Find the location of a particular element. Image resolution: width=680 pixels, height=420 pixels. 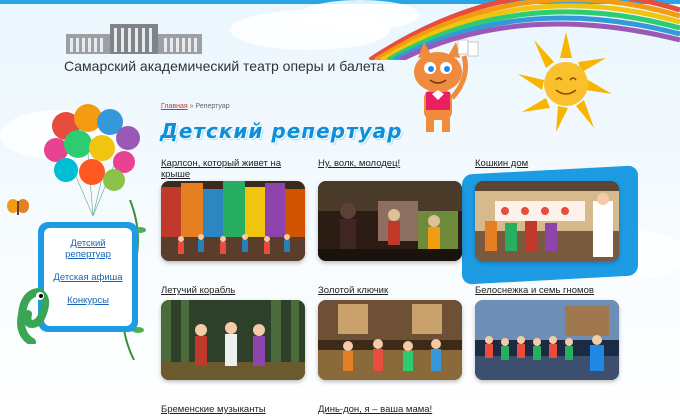

card-title-bremenskie: Бременские музыканты is located at coordinates (231, 409).